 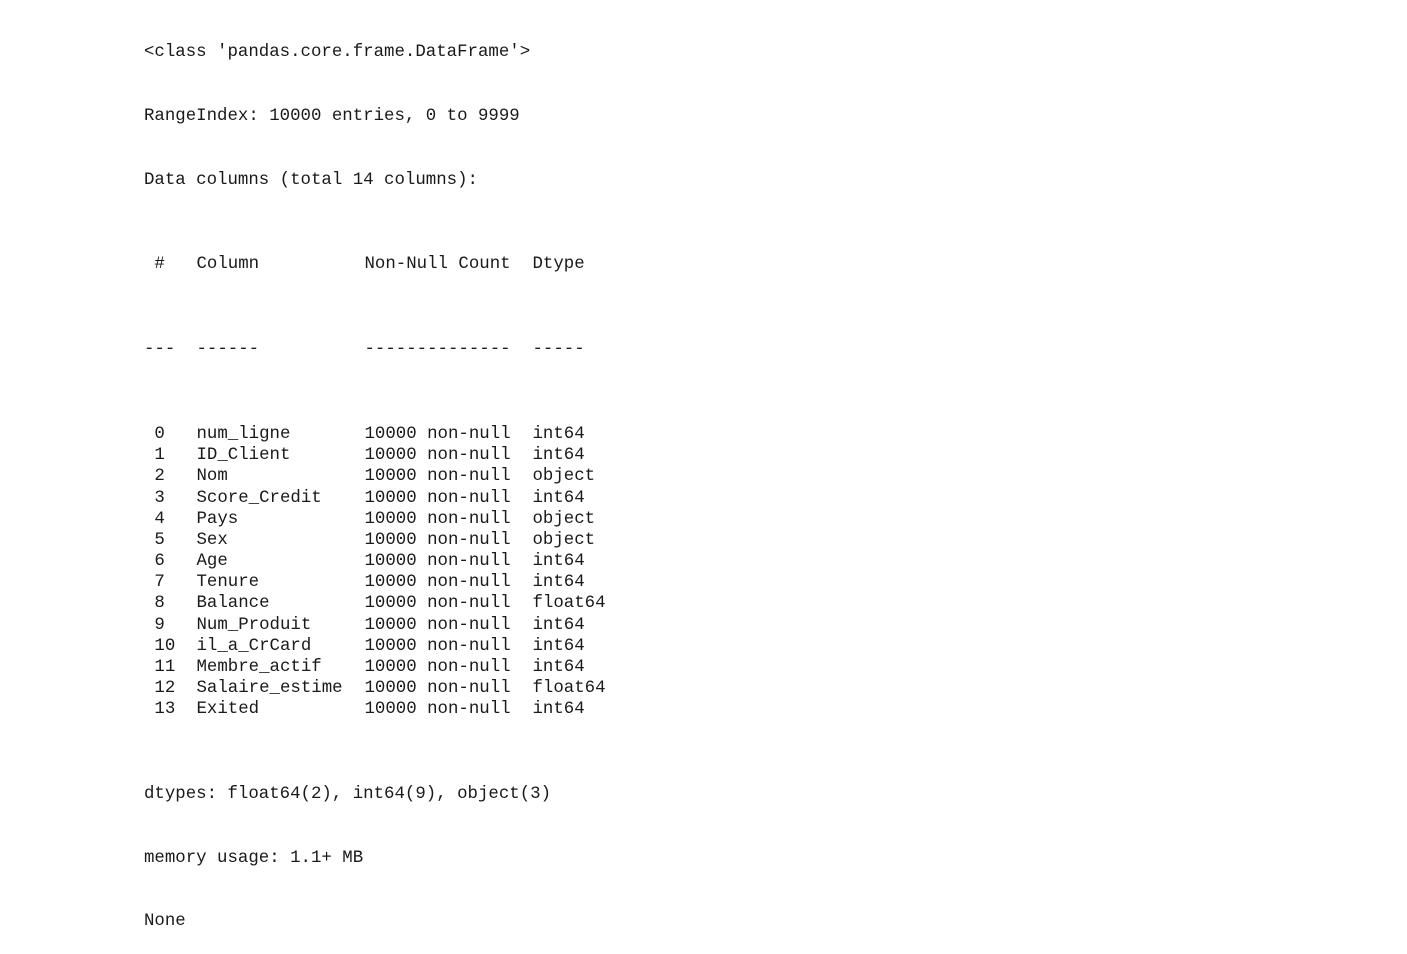 What do you see at coordinates (233, 604) in the screenshot?
I see `row-column-name: Balance` at bounding box center [233, 604].